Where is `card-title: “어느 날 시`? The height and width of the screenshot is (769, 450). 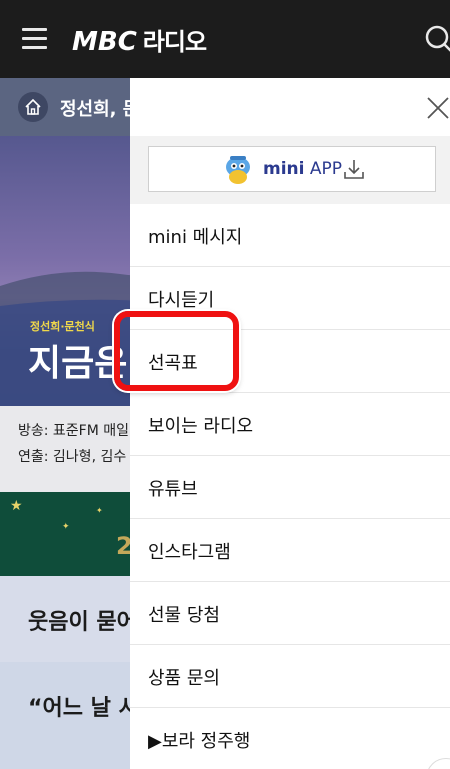
card-title: “어느 날 시 is located at coordinates (83, 708).